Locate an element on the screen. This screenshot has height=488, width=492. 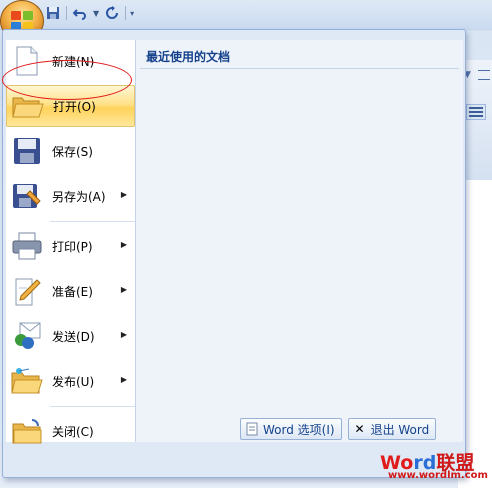
exit-x-icon: ✕ is located at coordinates (359, 429).